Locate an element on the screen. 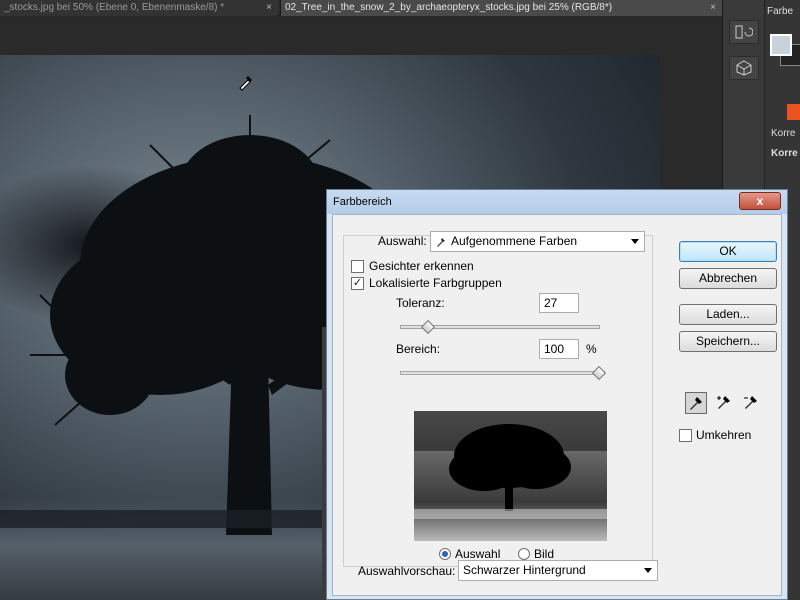 This screenshot has height=600, width=800. radio-image-label: Bild is located at coordinates (544, 554).